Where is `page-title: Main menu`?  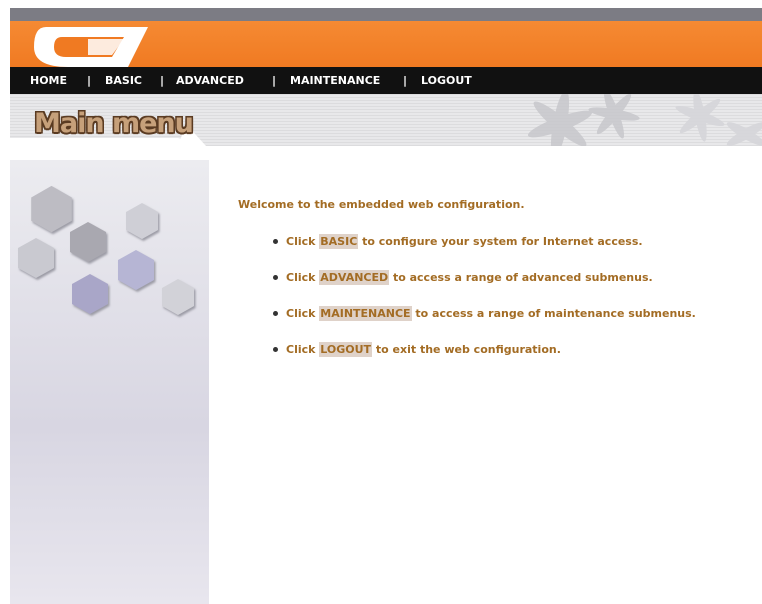 page-title: Main menu is located at coordinates (114, 123).